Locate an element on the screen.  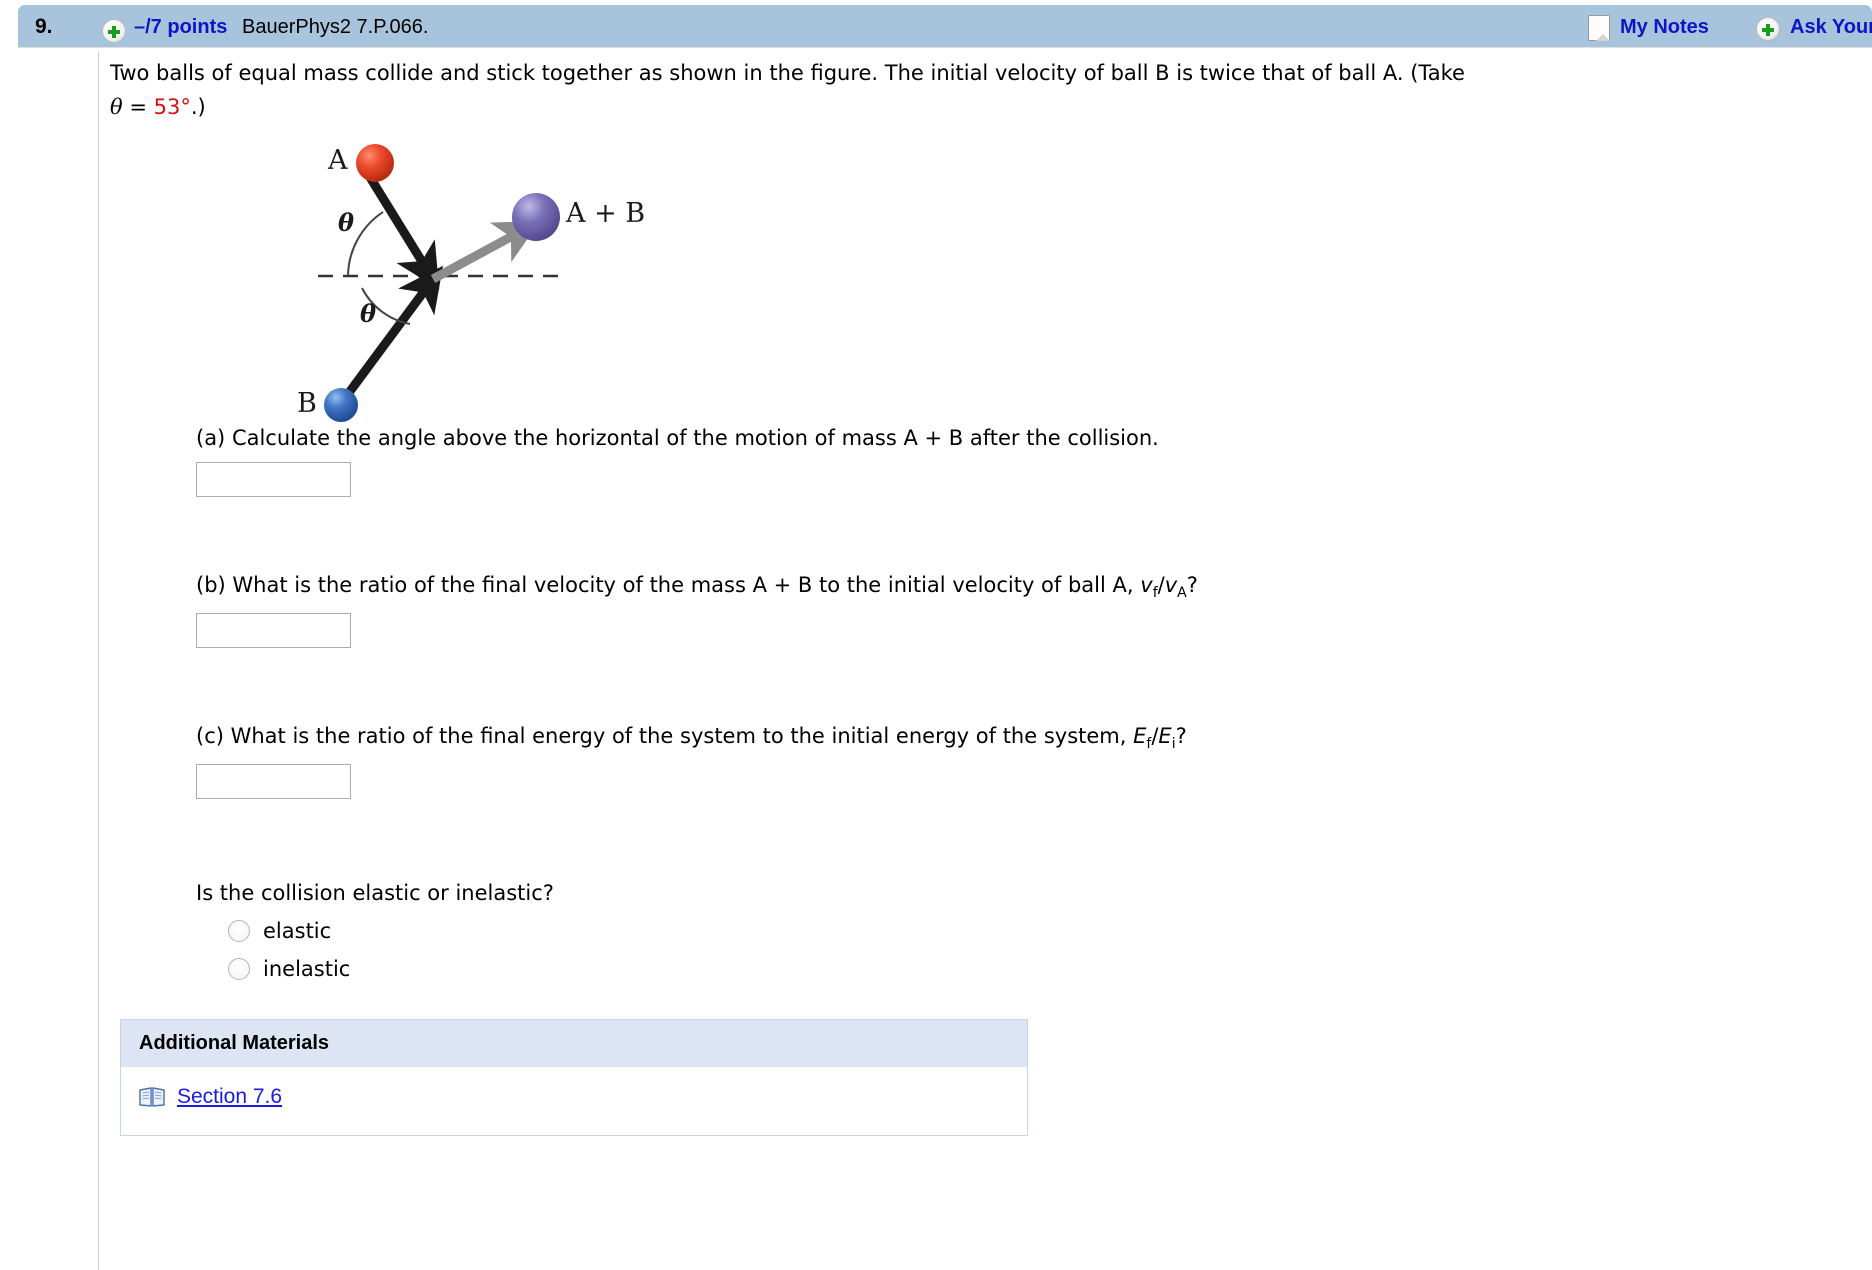
ball-b is located at coordinates (341, 405).